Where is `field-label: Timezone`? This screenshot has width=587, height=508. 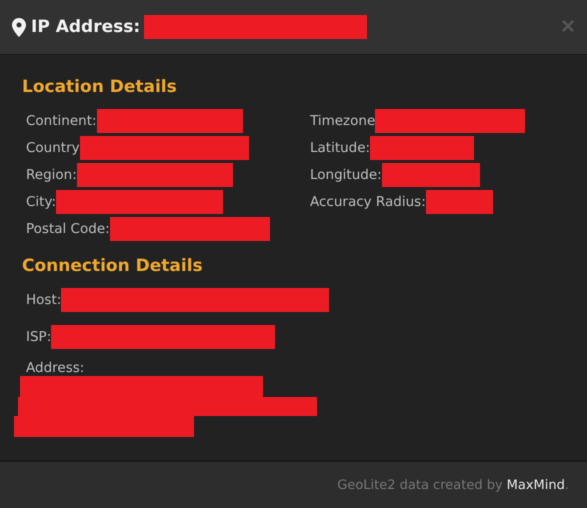
field-label: Timezone is located at coordinates (343, 120).